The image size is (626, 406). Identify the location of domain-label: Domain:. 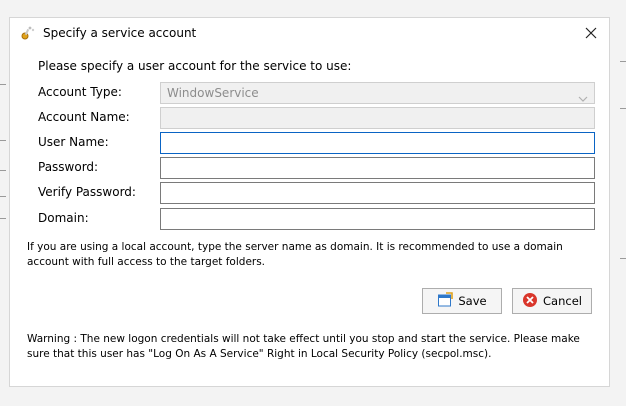
(63, 218).